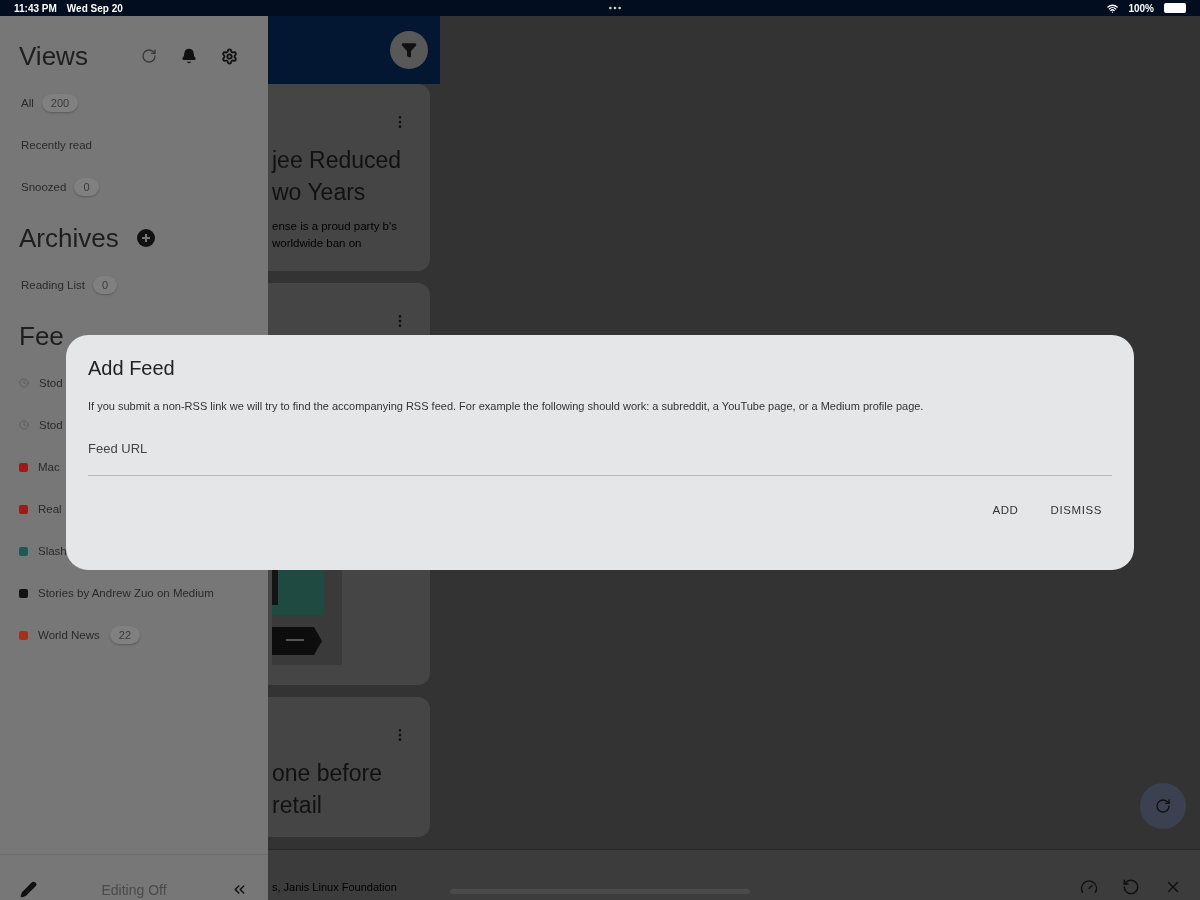 This screenshot has width=1200, height=900. What do you see at coordinates (506, 406) in the screenshot?
I see `dialog-description: If you submit a non-RSS link we will try to find the accompanying RSS feed. For example the following should work: a subreddit, a YouTube page, or a Medium profile page.` at bounding box center [506, 406].